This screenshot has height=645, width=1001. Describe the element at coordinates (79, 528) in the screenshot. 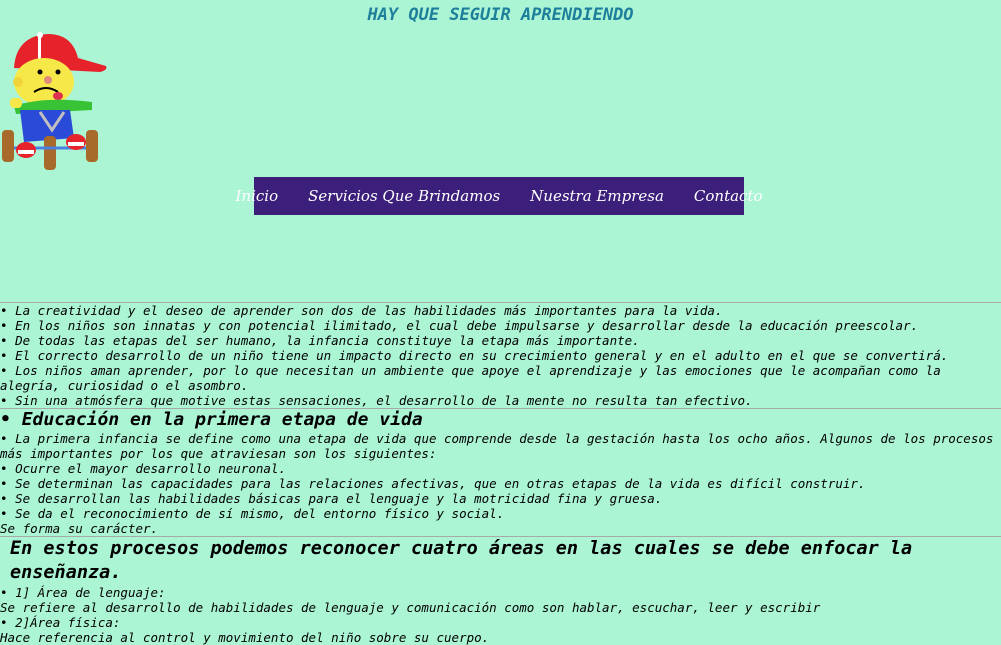

I see `section-closing: Se forma su carácter.` at that location.